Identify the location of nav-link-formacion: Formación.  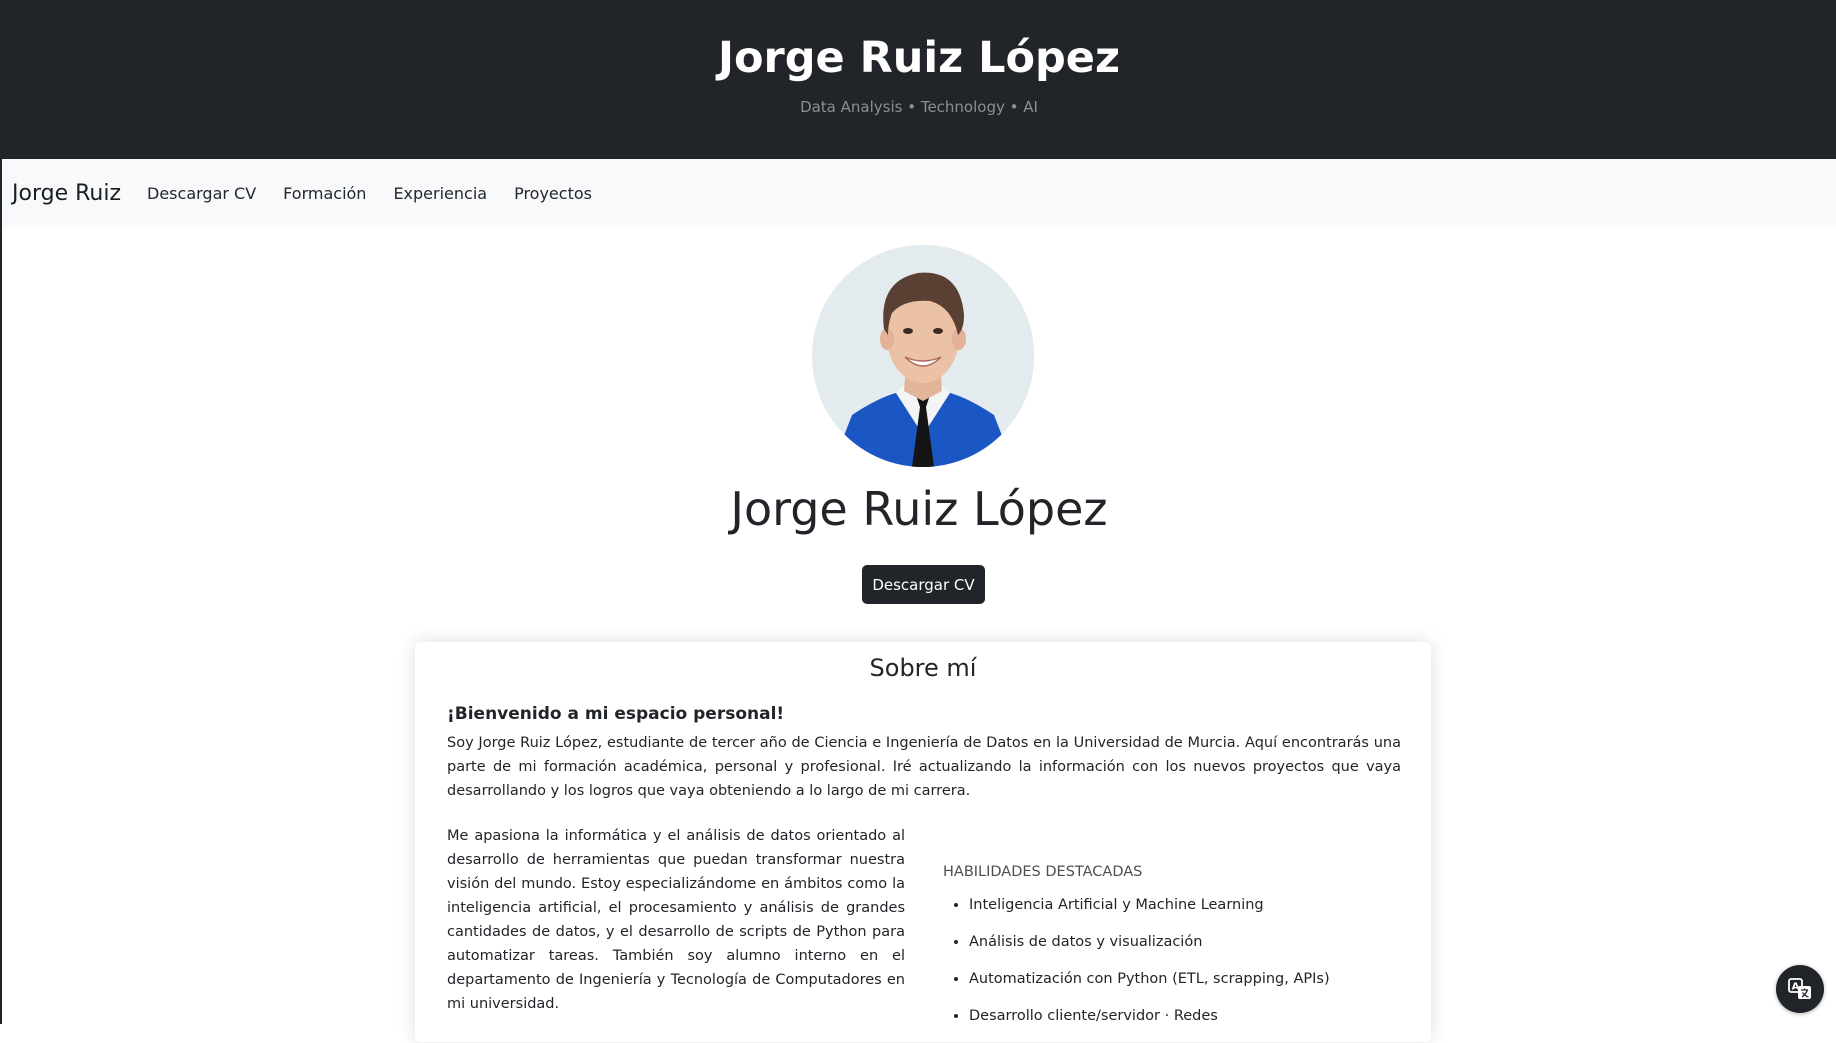
(324, 193).